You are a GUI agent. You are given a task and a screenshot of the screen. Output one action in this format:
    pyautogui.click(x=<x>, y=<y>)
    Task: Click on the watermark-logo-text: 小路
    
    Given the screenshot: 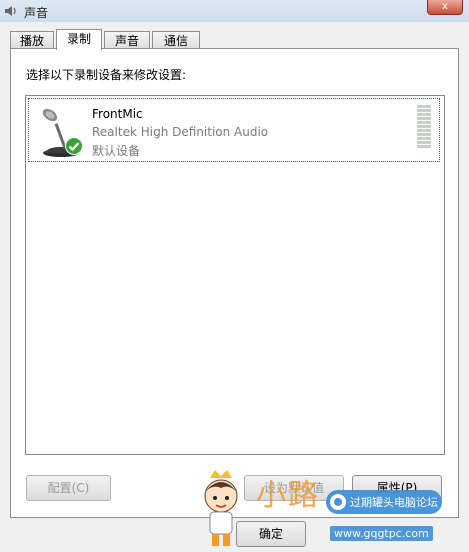 What is the action you would take?
    pyautogui.click(x=288, y=495)
    